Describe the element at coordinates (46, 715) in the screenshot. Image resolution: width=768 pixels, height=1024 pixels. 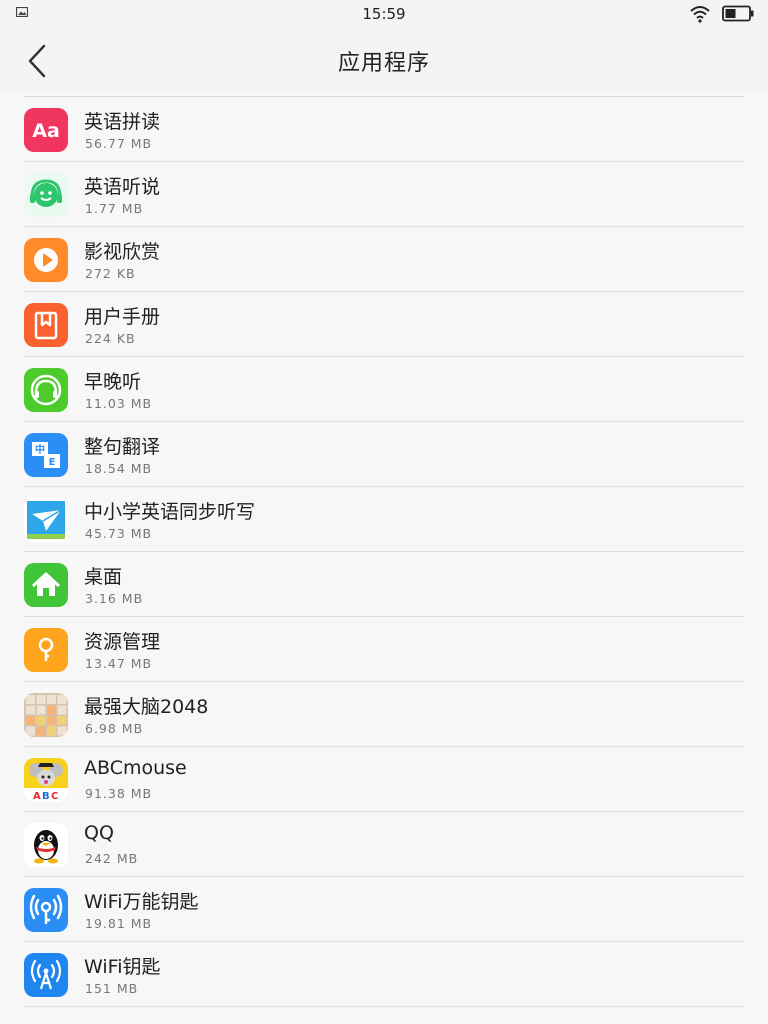
I see `grid-2048-icon` at that location.